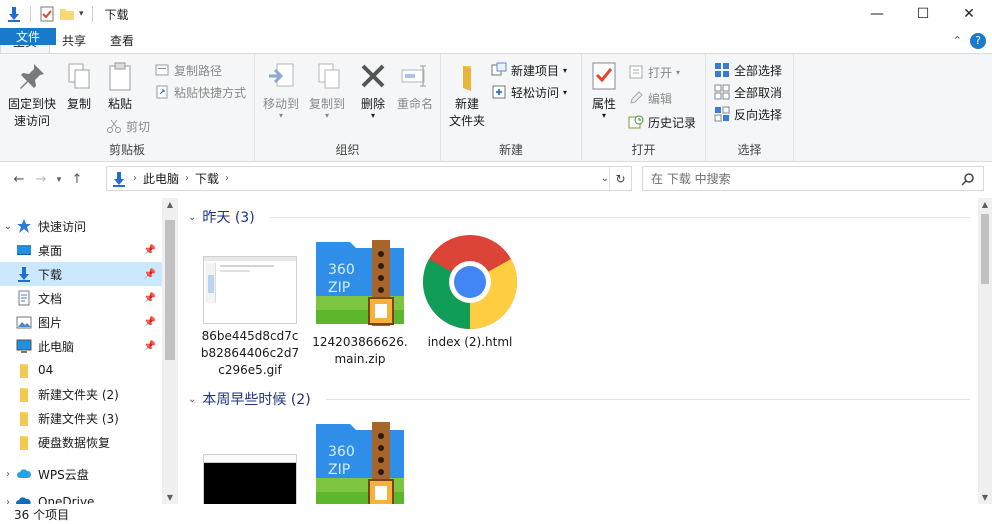  I want to click on nav-scrollbar: ▲ ▼, so click(170, 351).